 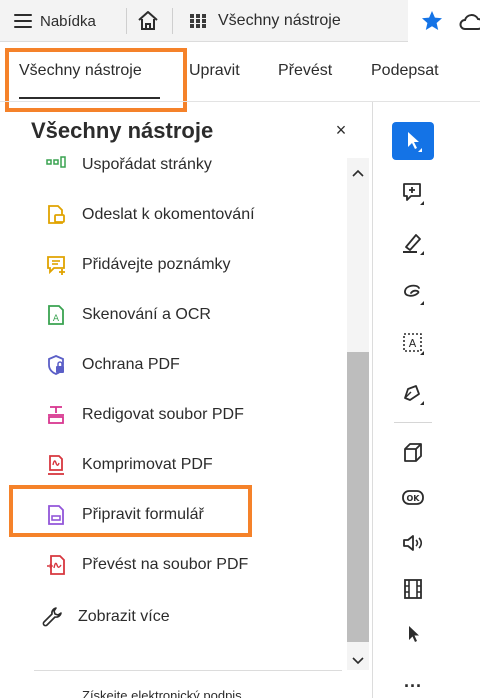 What do you see at coordinates (52, 617) in the screenshot?
I see `wrench-icon` at bounding box center [52, 617].